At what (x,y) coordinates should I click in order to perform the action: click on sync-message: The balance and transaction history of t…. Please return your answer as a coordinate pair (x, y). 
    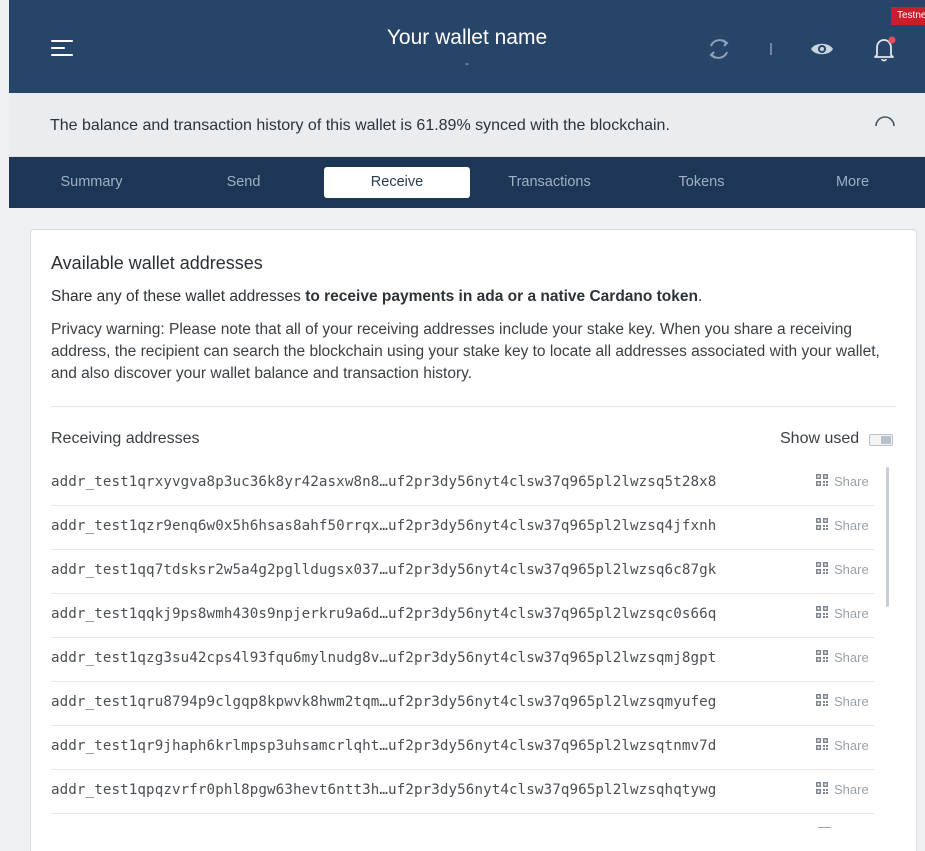
    Looking at the image, I should click on (360, 125).